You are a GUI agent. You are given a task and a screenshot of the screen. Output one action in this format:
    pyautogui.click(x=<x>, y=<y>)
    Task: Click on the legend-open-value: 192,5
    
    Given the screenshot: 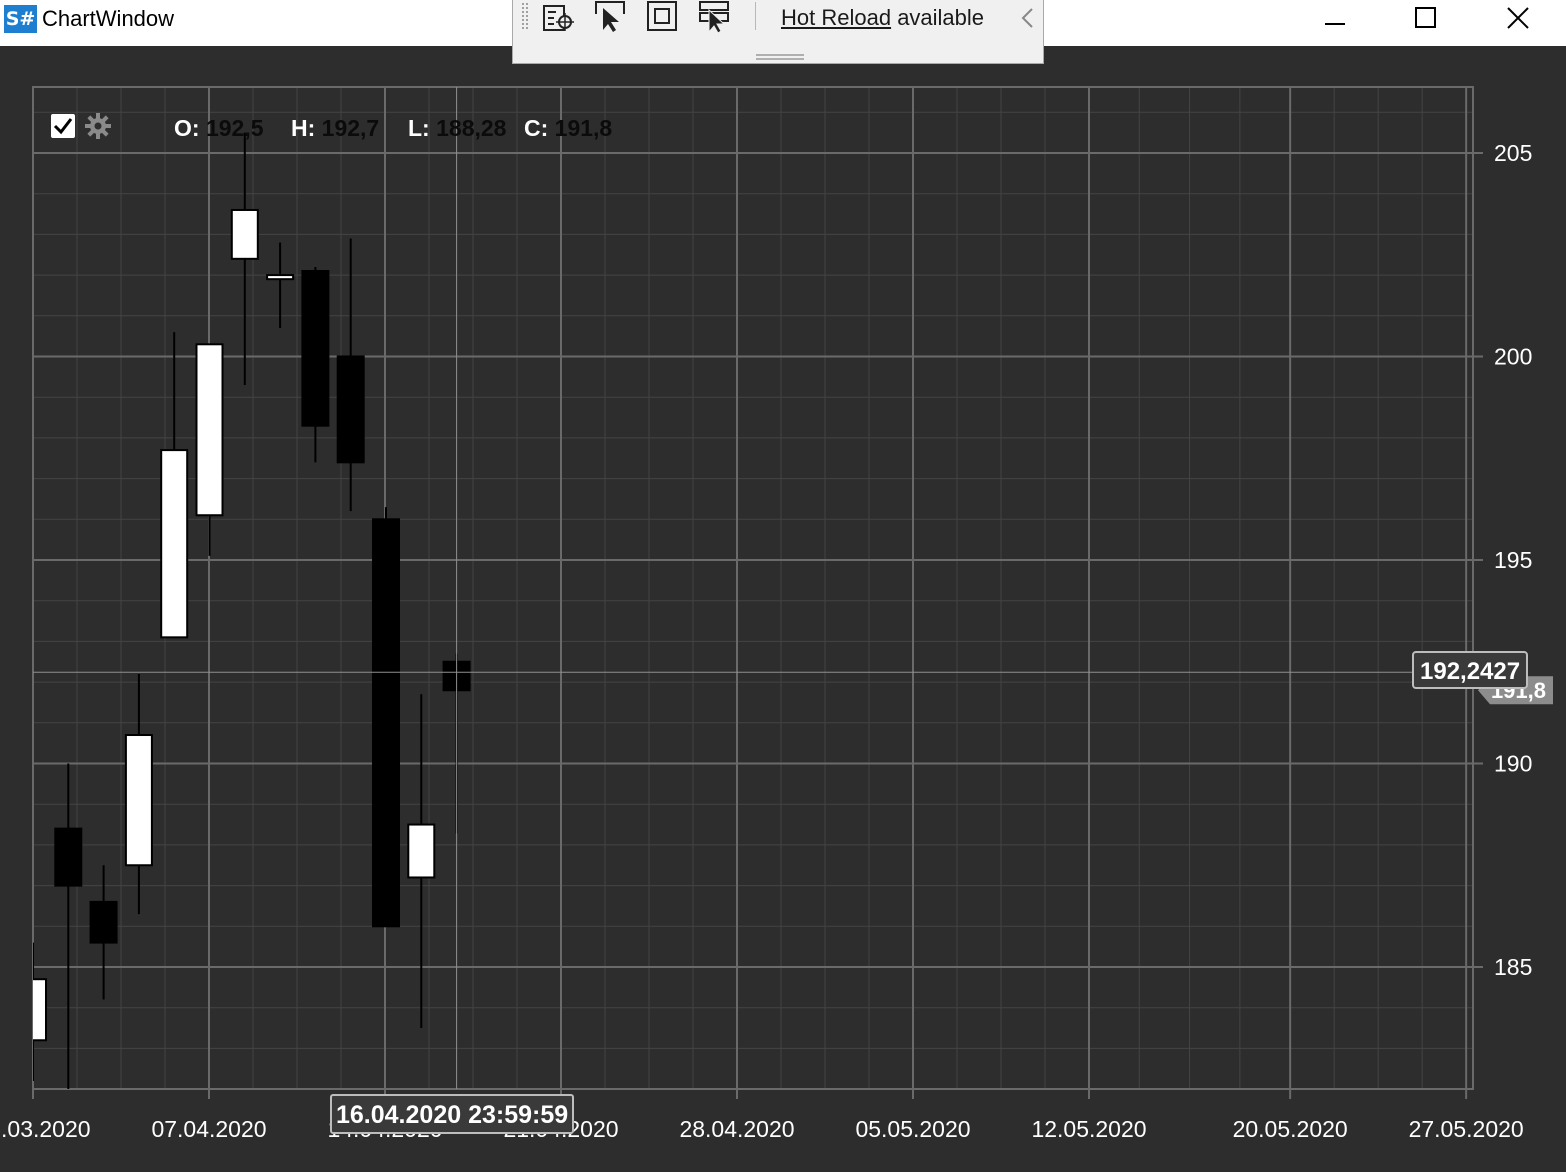 What is the action you would take?
    pyautogui.click(x=234, y=128)
    